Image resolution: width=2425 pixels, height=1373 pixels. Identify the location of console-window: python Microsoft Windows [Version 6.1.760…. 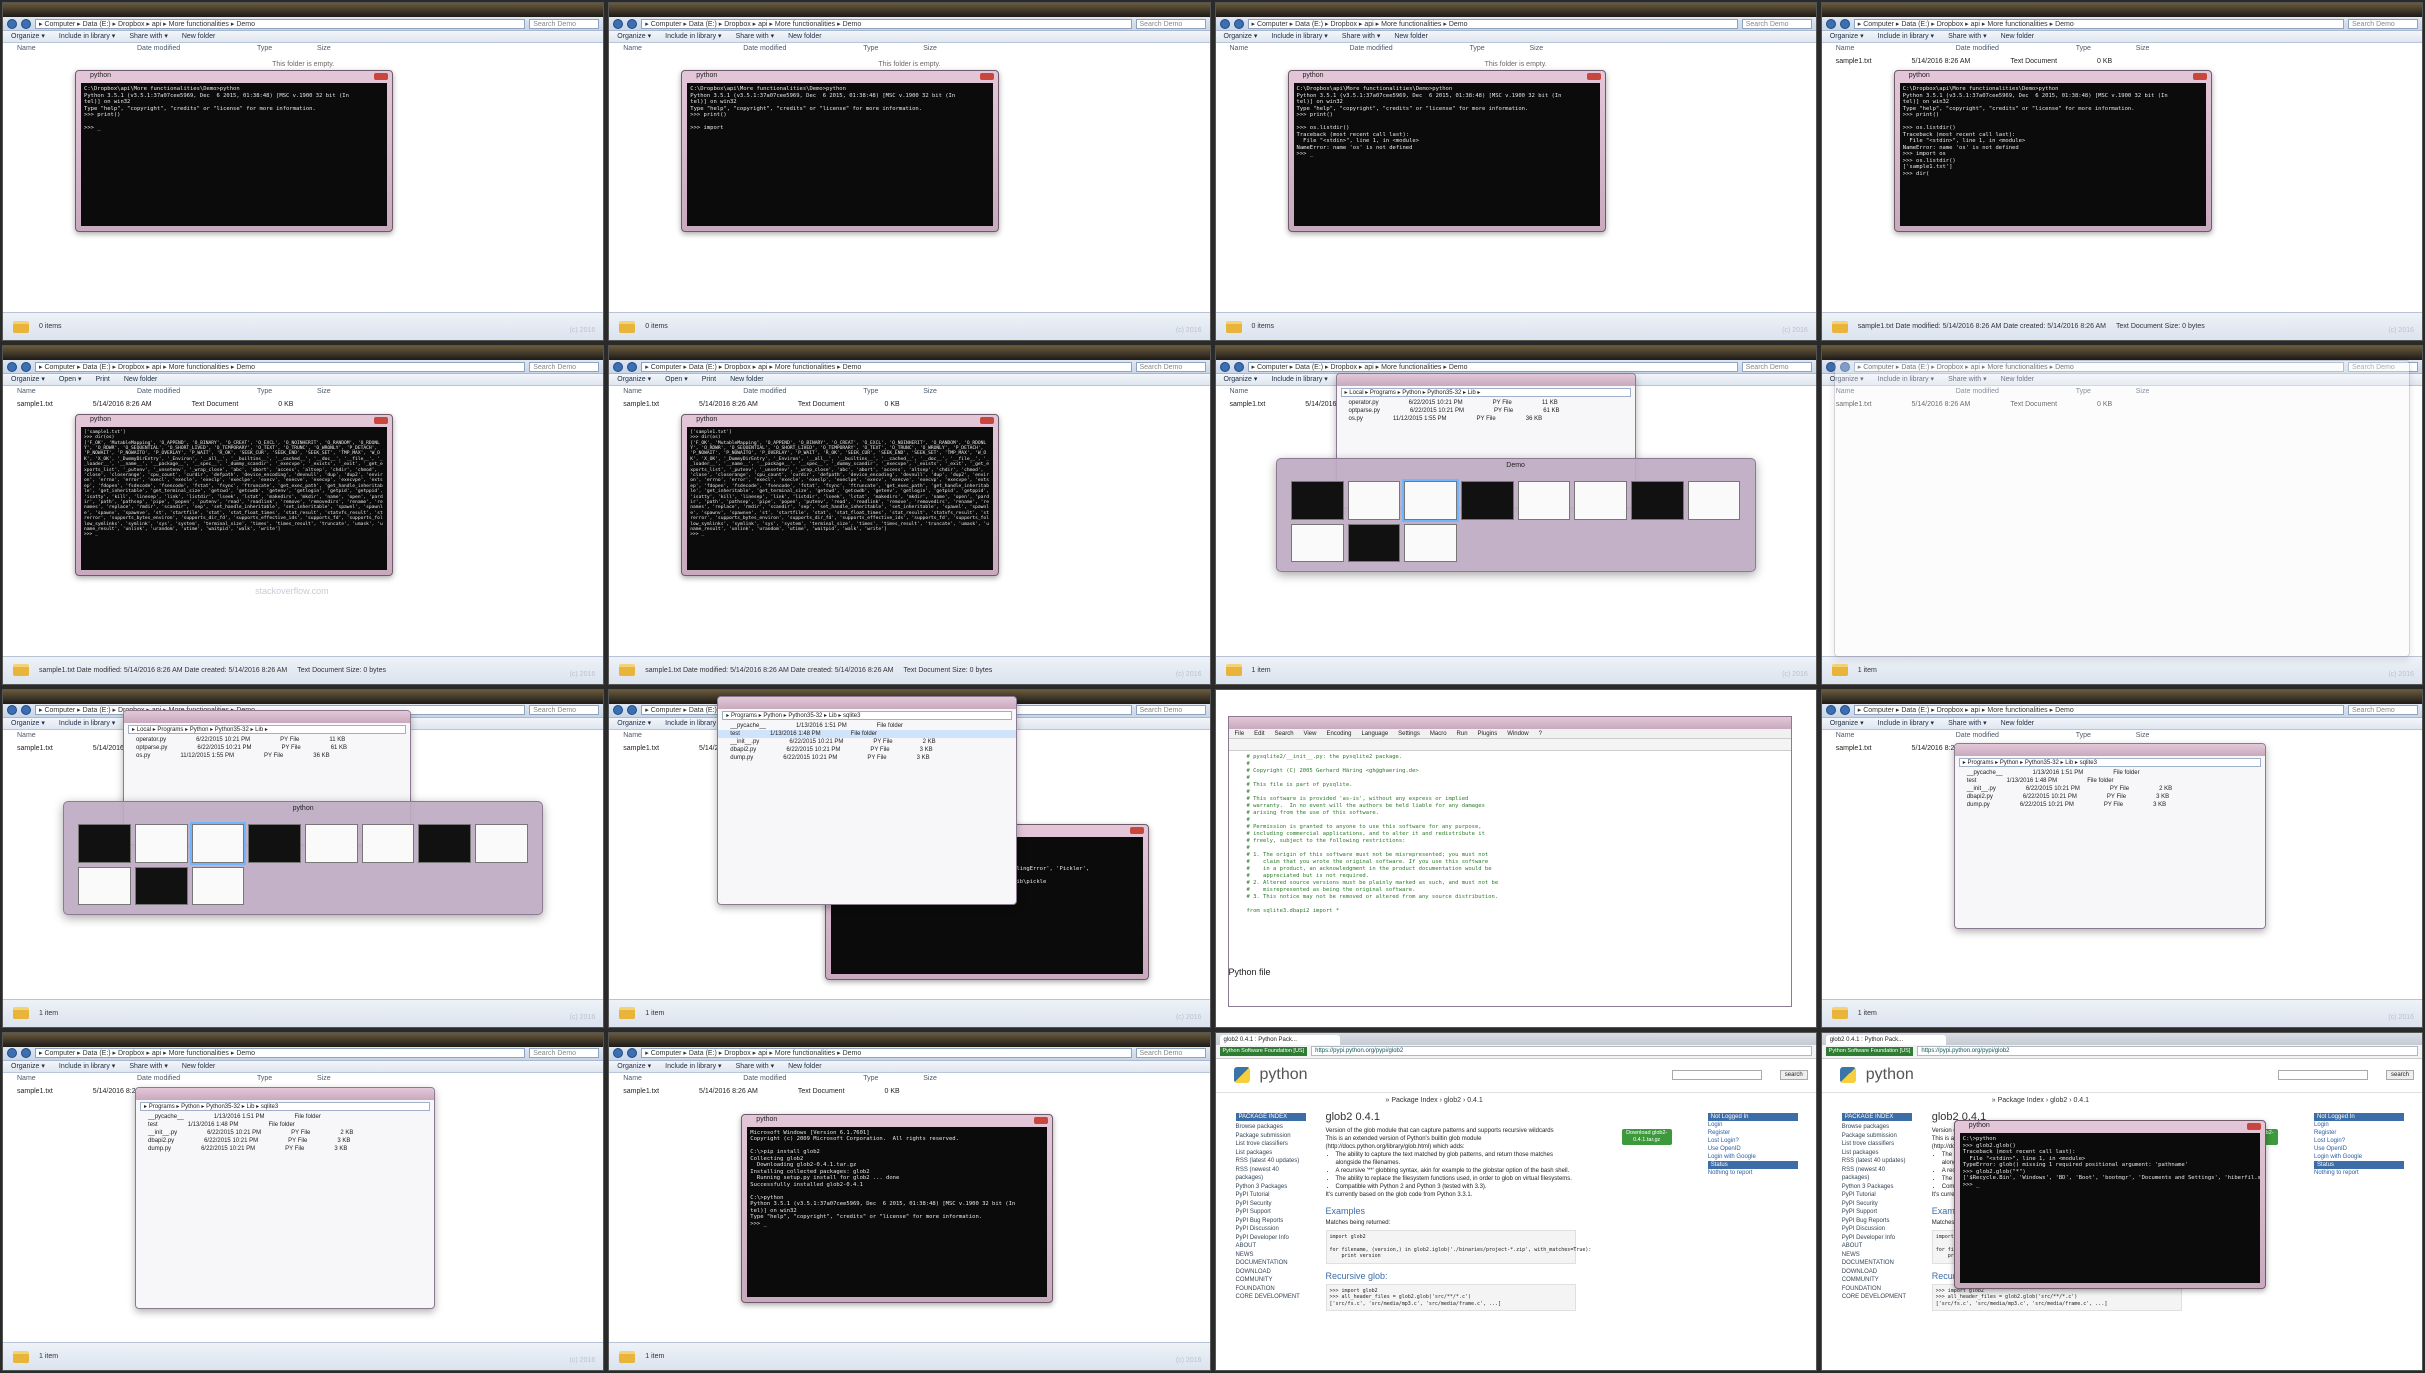
(897, 1208).